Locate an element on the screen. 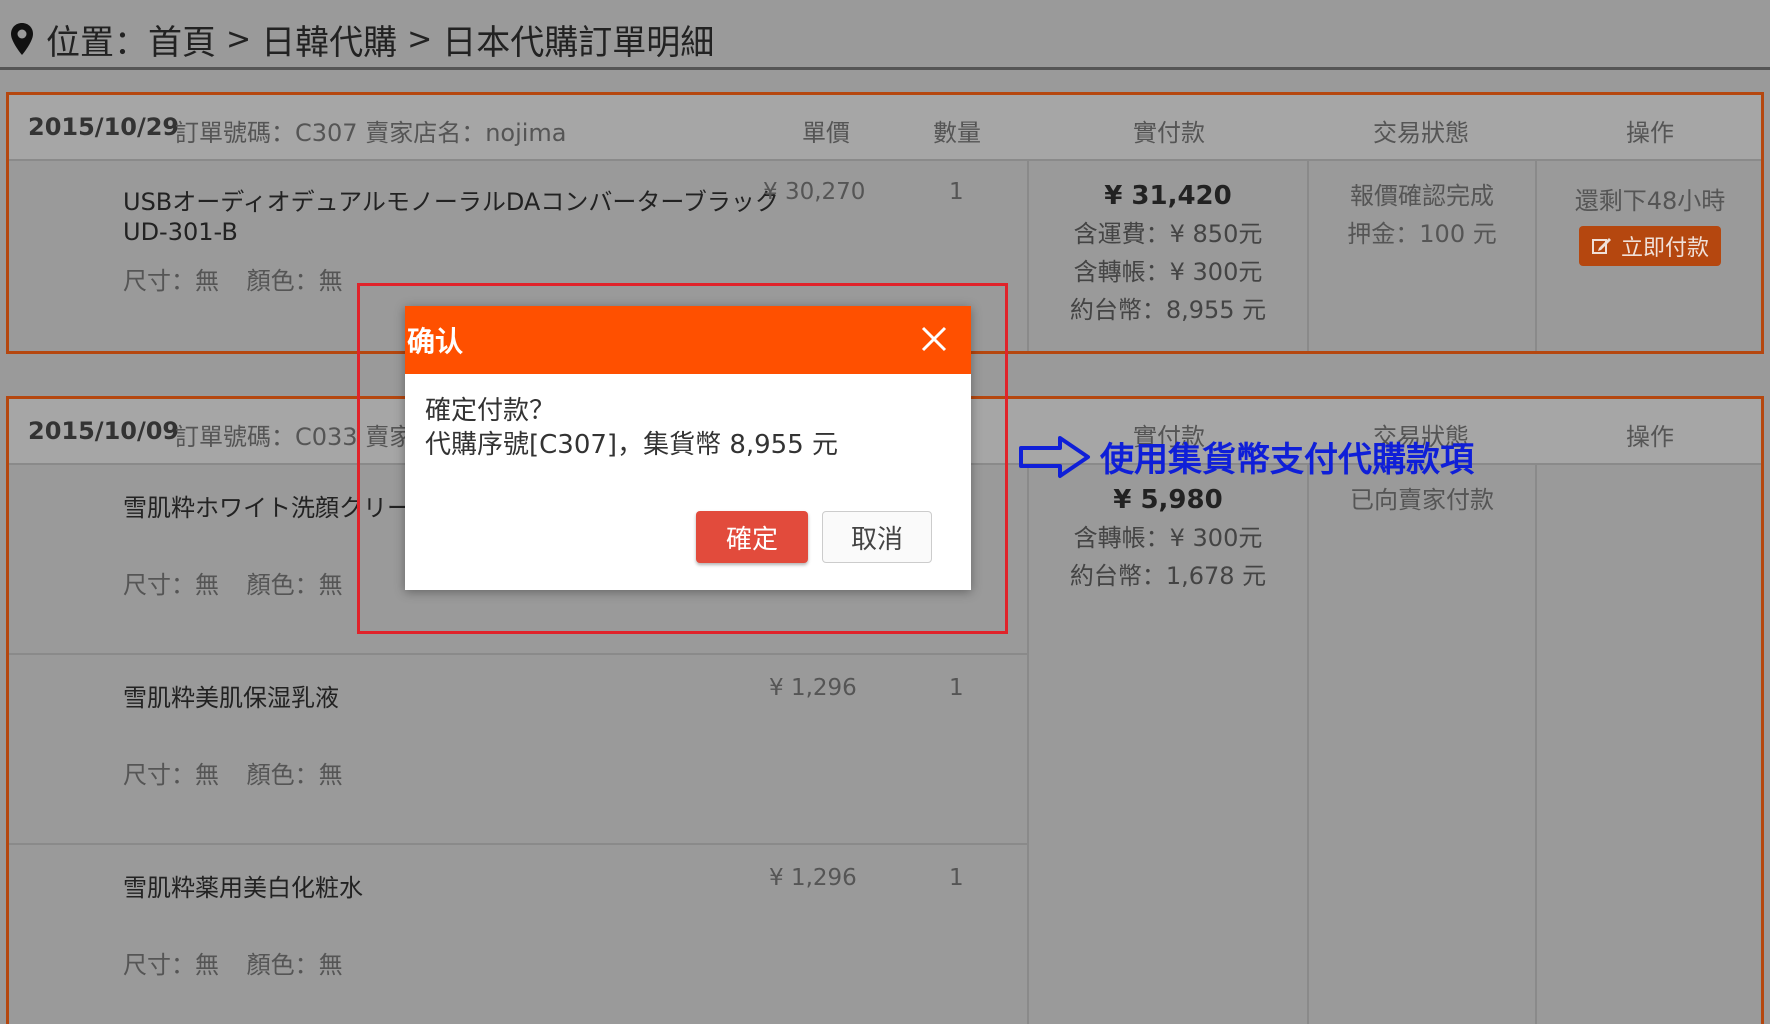 The width and height of the screenshot is (1770, 1024). order-actions: 還剩下48小時 立即付款 is located at coordinates (1650, 223).